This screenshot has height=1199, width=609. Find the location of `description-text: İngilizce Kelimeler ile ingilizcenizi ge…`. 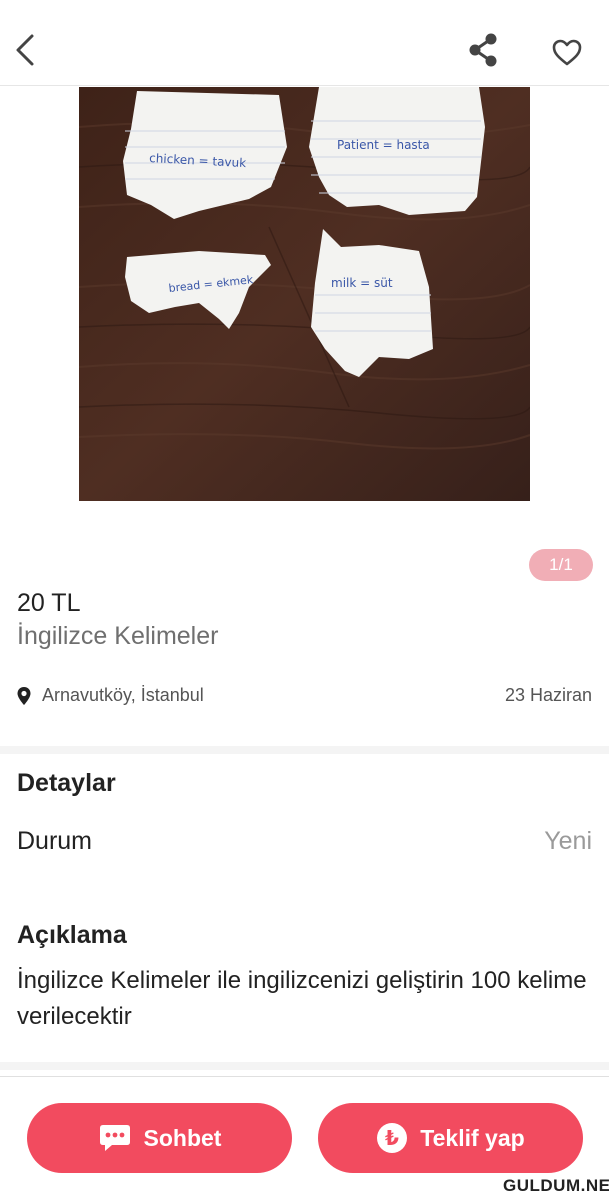

description-text: İngilizce Kelimeler ile ingilizcenizi ge… is located at coordinates (302, 998).